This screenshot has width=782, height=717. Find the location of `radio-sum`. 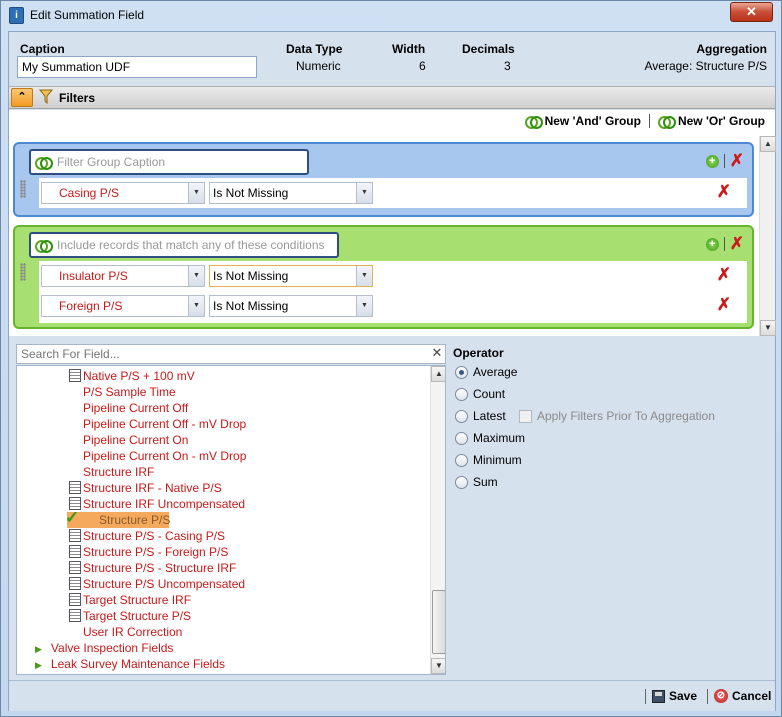

radio-sum is located at coordinates (461, 482).